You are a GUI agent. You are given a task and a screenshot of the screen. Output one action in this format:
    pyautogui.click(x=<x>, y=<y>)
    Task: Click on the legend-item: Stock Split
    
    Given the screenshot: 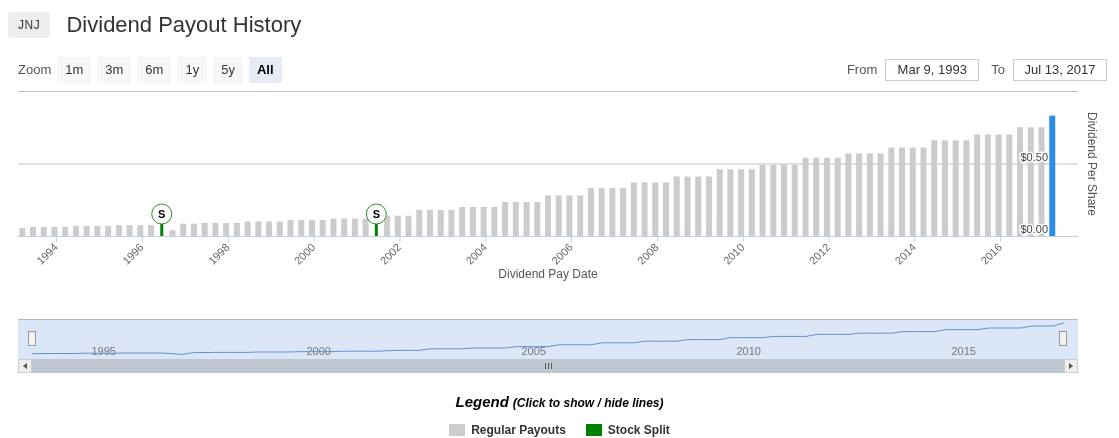 What is the action you would take?
    pyautogui.click(x=627, y=429)
    